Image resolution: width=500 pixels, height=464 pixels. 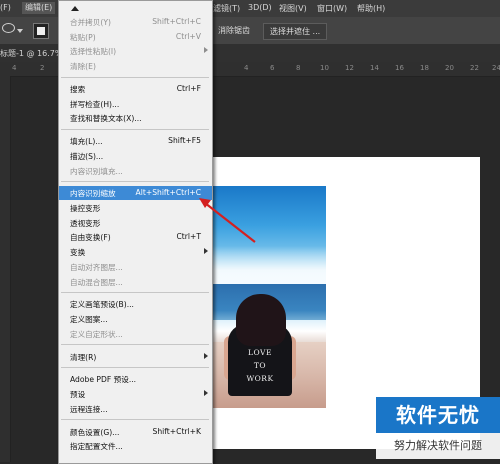 I want to click on annotation-arrow, so click(x=227, y=220).